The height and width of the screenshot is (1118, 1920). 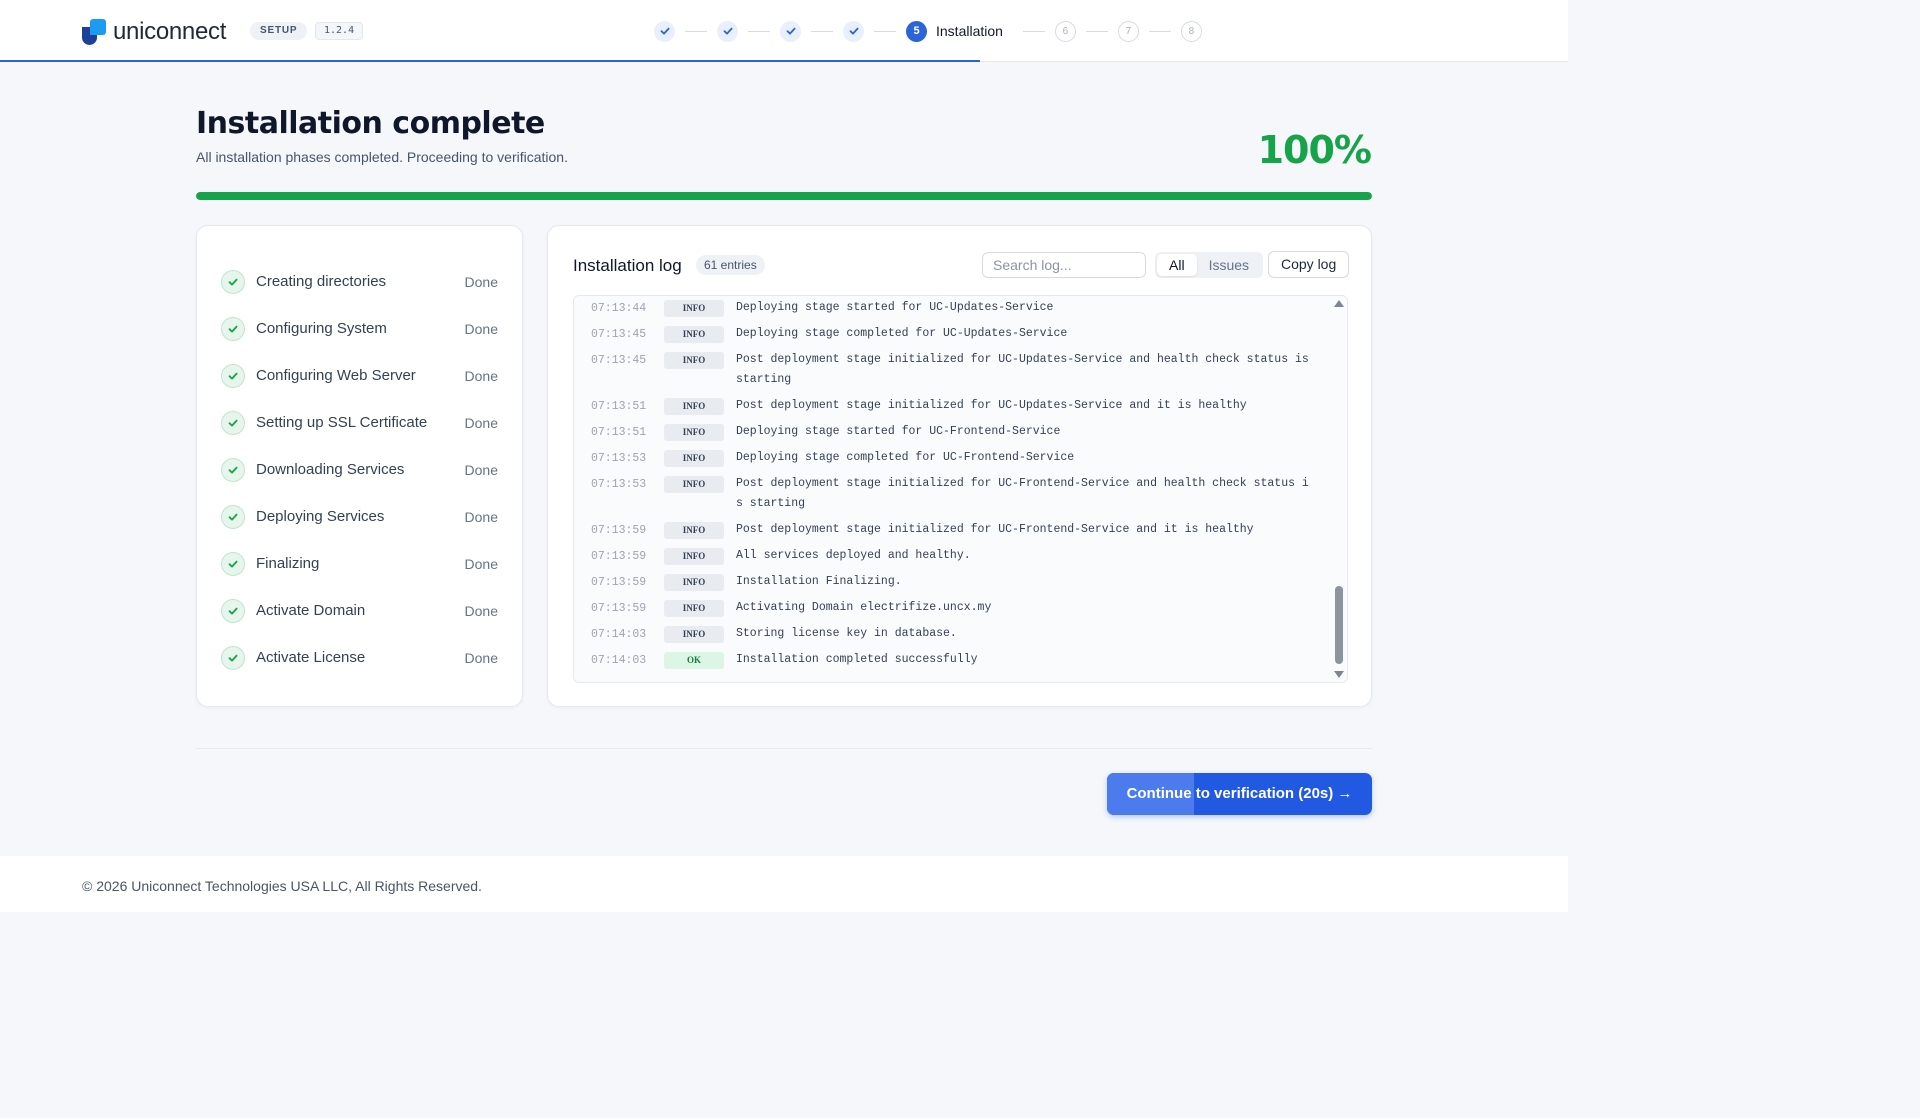 I want to click on phase-item: Downloading Services Done, so click(x=359, y=469).